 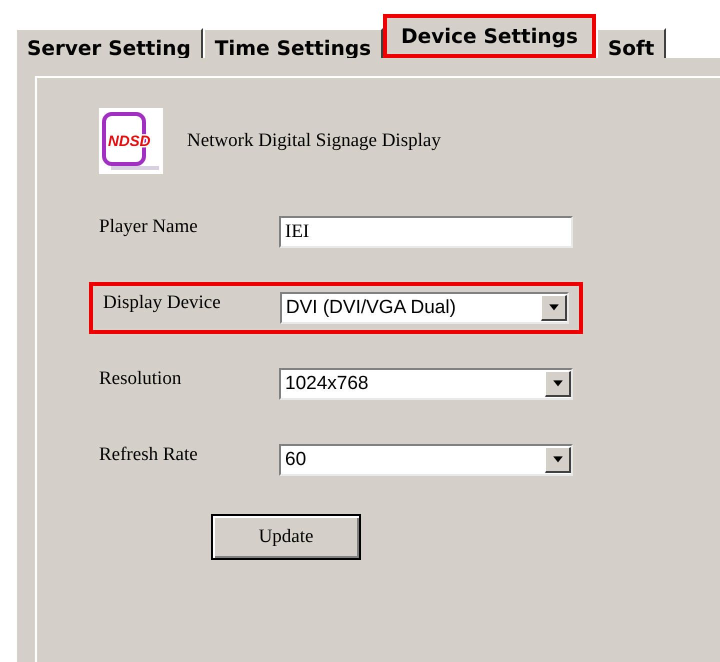 I want to click on app-title: Network Digital Signage Display, so click(x=314, y=141).